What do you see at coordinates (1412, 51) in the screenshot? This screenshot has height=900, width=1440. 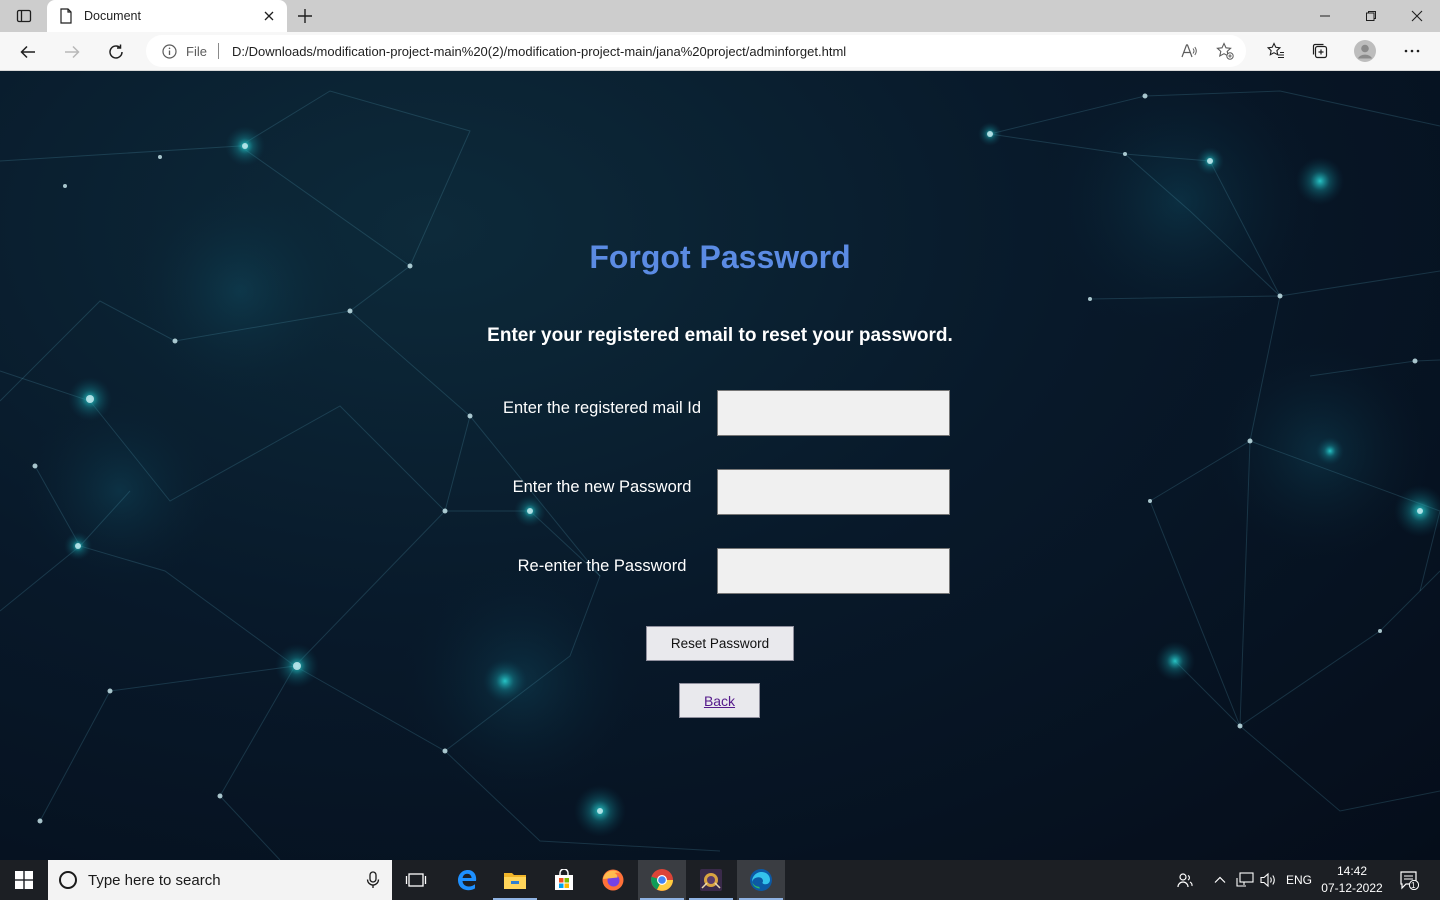 I see `more-options-icon` at bounding box center [1412, 51].